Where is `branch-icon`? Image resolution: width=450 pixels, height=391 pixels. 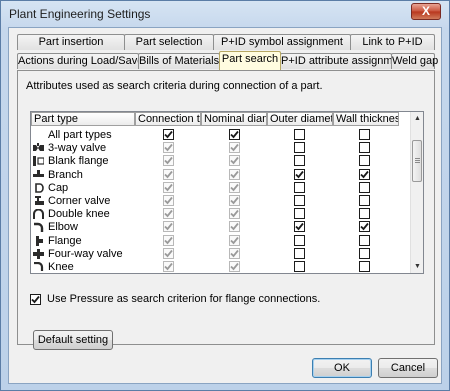 branch-icon is located at coordinates (38, 174).